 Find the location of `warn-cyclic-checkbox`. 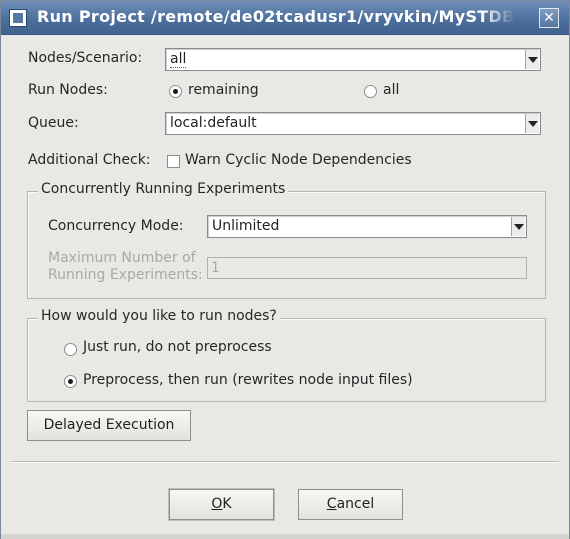

warn-cyclic-checkbox is located at coordinates (173, 161).